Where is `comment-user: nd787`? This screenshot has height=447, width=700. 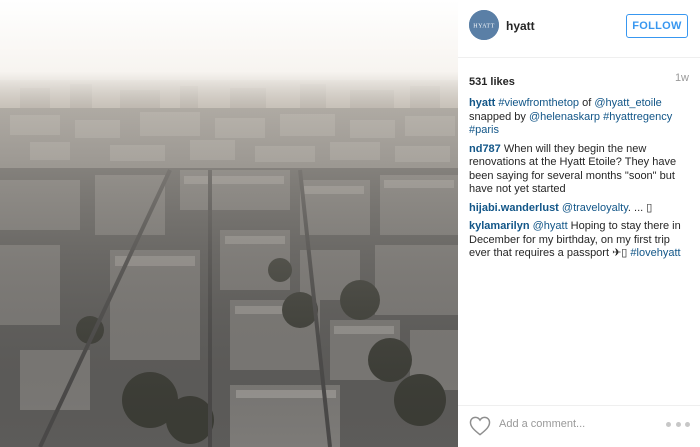
comment-user: nd787 is located at coordinates (485, 149).